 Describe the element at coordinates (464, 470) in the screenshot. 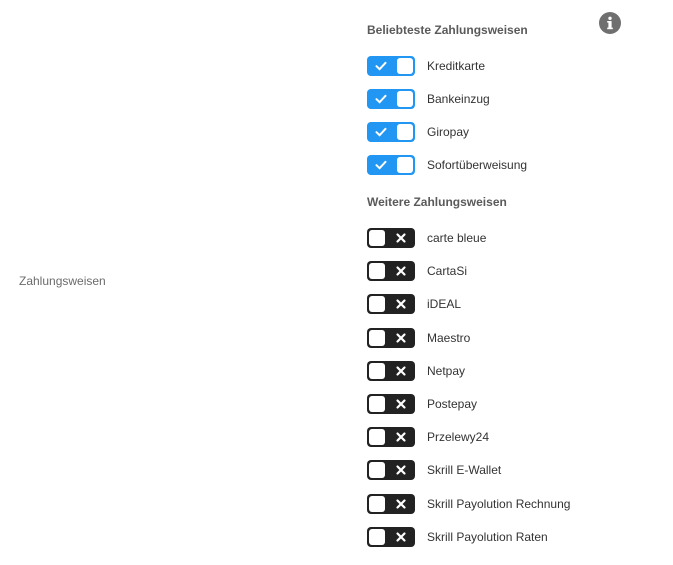

I see `payment-method-label: Skrill E-Wallet` at that location.